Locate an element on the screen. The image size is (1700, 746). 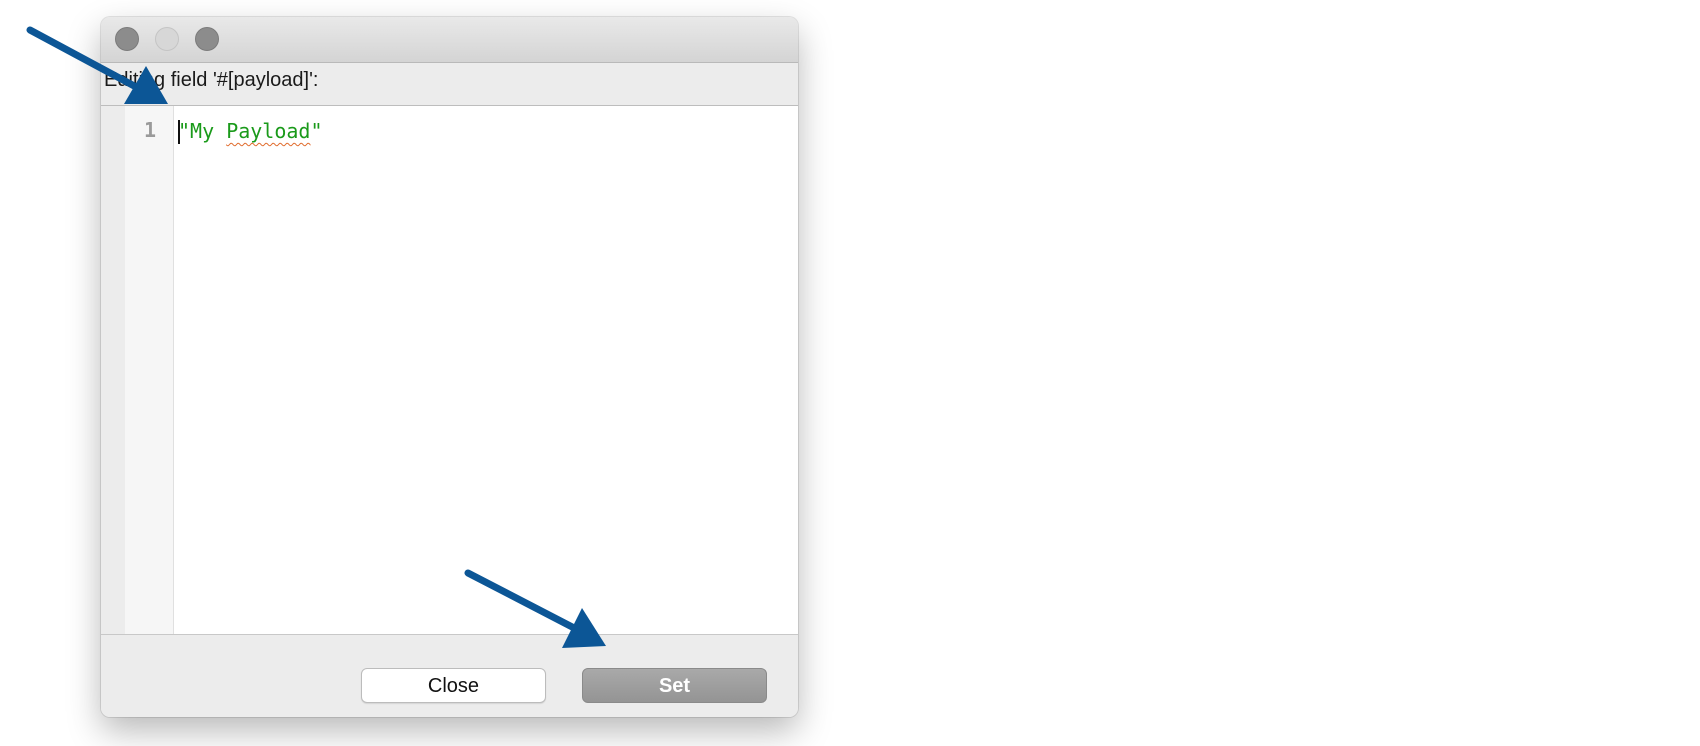
close-button: Close is located at coordinates (453, 685).